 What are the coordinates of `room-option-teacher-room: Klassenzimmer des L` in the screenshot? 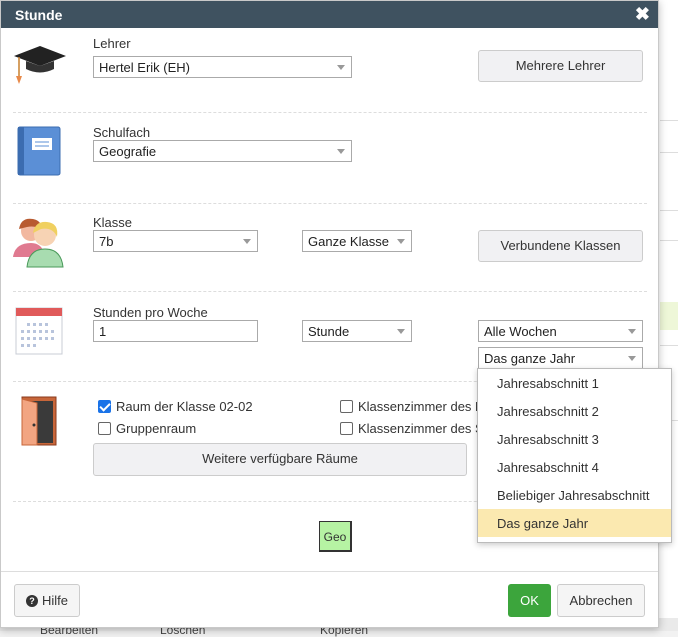 It's located at (411, 406).